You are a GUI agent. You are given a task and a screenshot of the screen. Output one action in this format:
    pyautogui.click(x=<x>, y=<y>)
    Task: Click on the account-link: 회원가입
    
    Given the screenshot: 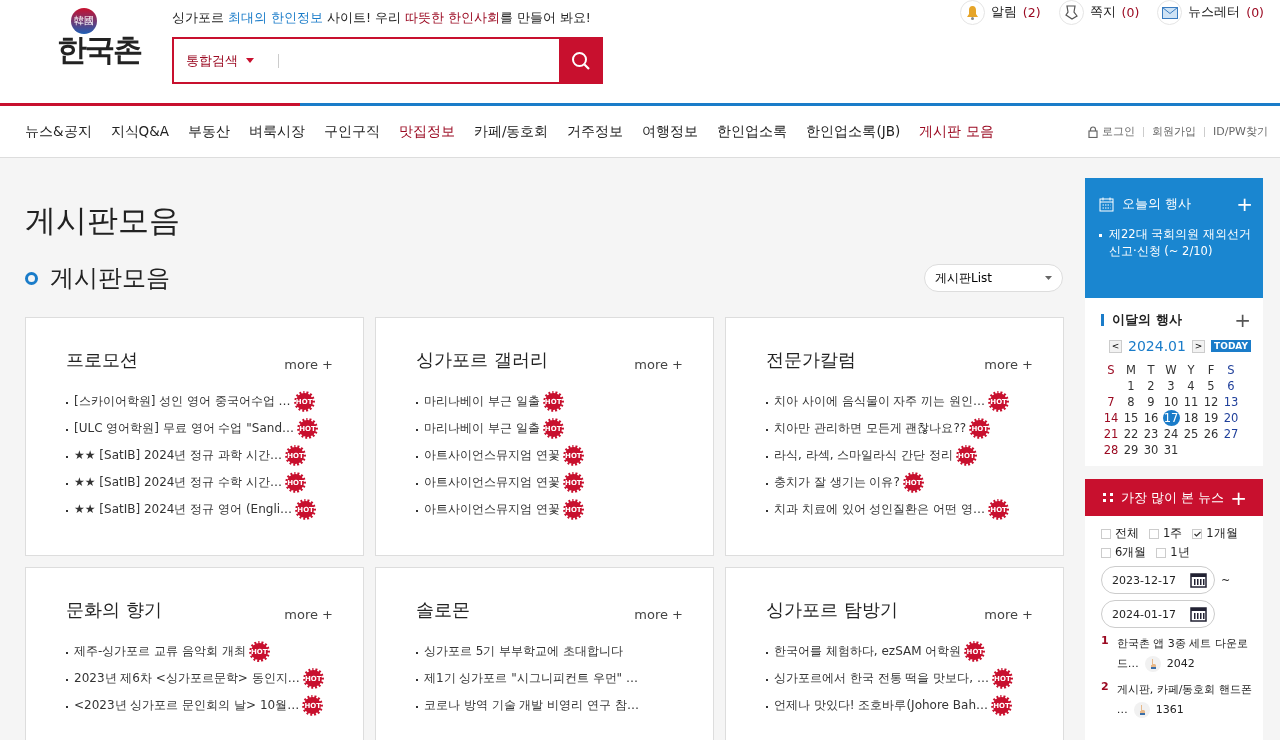 What is the action you would take?
    pyautogui.click(x=1174, y=131)
    